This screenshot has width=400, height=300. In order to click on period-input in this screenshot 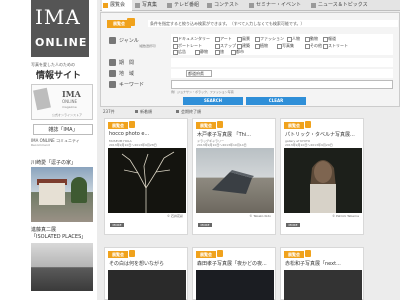, I will do `click(282, 62)`.